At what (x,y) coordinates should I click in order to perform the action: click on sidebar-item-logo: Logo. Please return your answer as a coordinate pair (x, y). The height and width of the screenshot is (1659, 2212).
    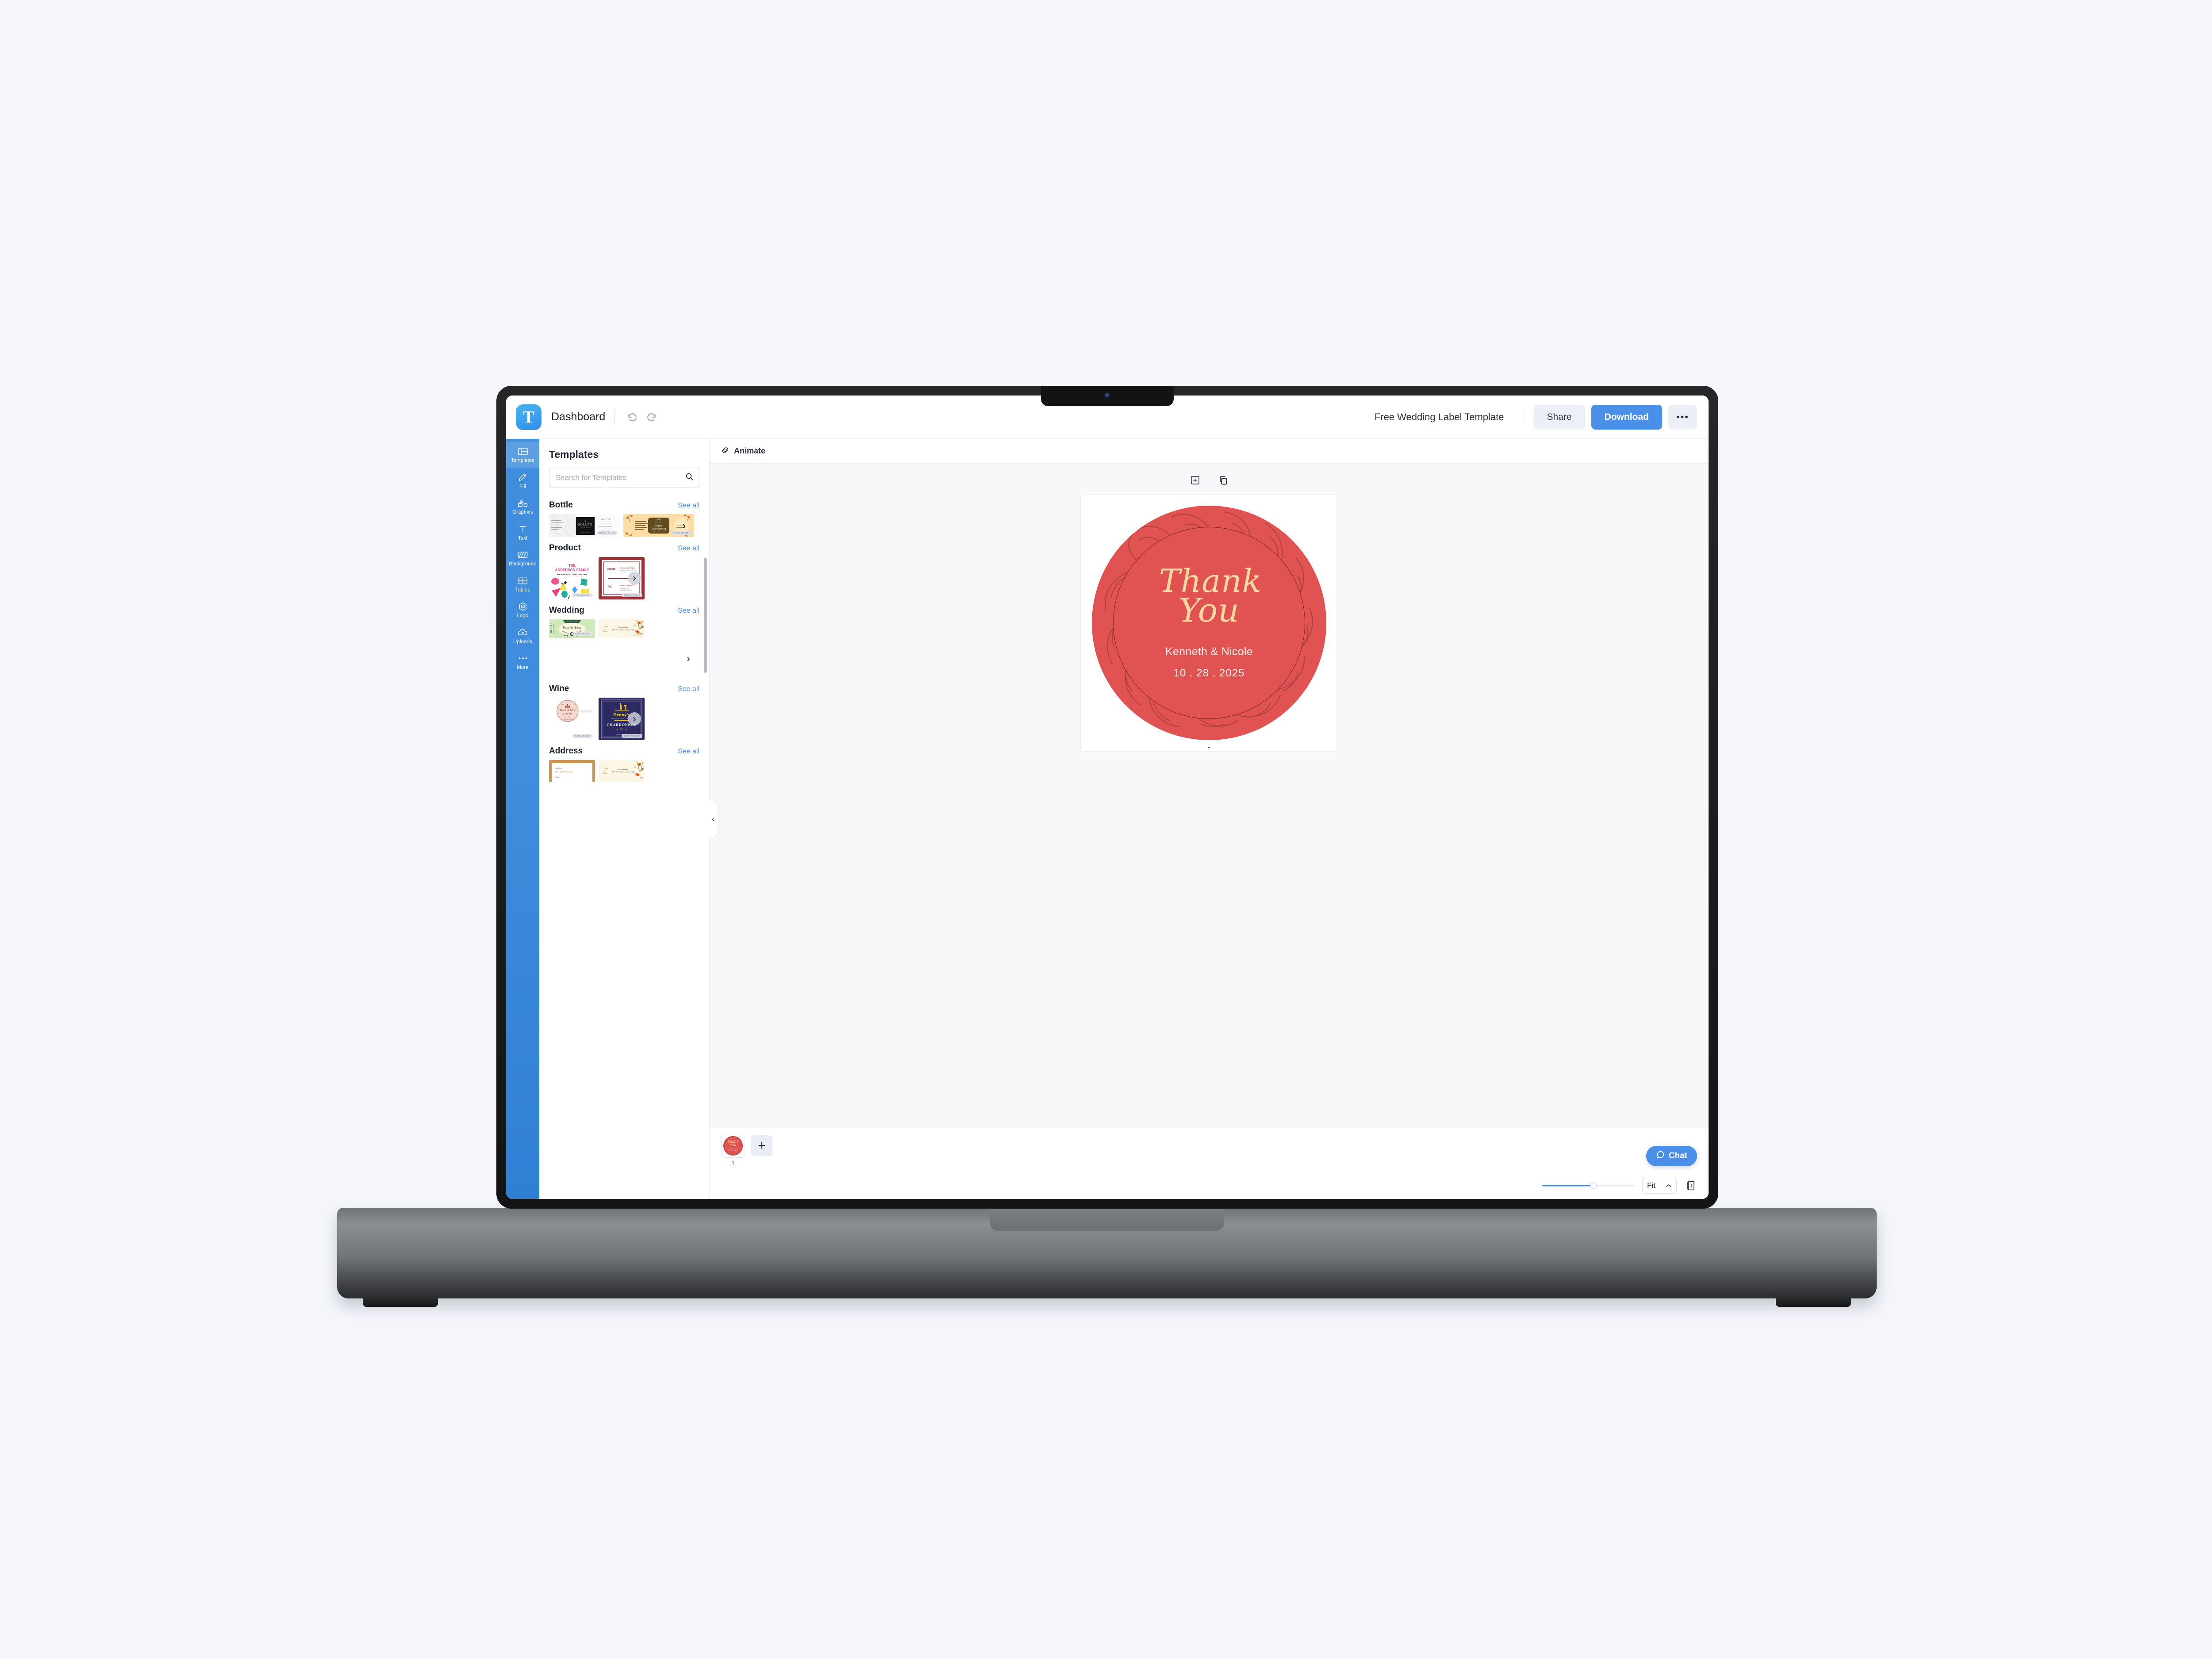
    Looking at the image, I should click on (523, 610).